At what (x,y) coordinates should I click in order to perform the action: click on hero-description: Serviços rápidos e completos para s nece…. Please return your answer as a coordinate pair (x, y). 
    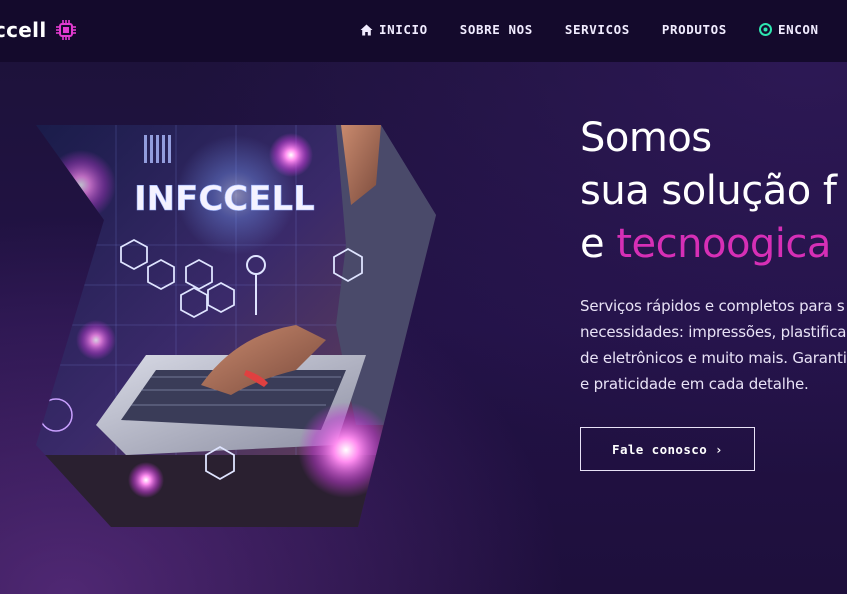
    Looking at the image, I should click on (713, 345).